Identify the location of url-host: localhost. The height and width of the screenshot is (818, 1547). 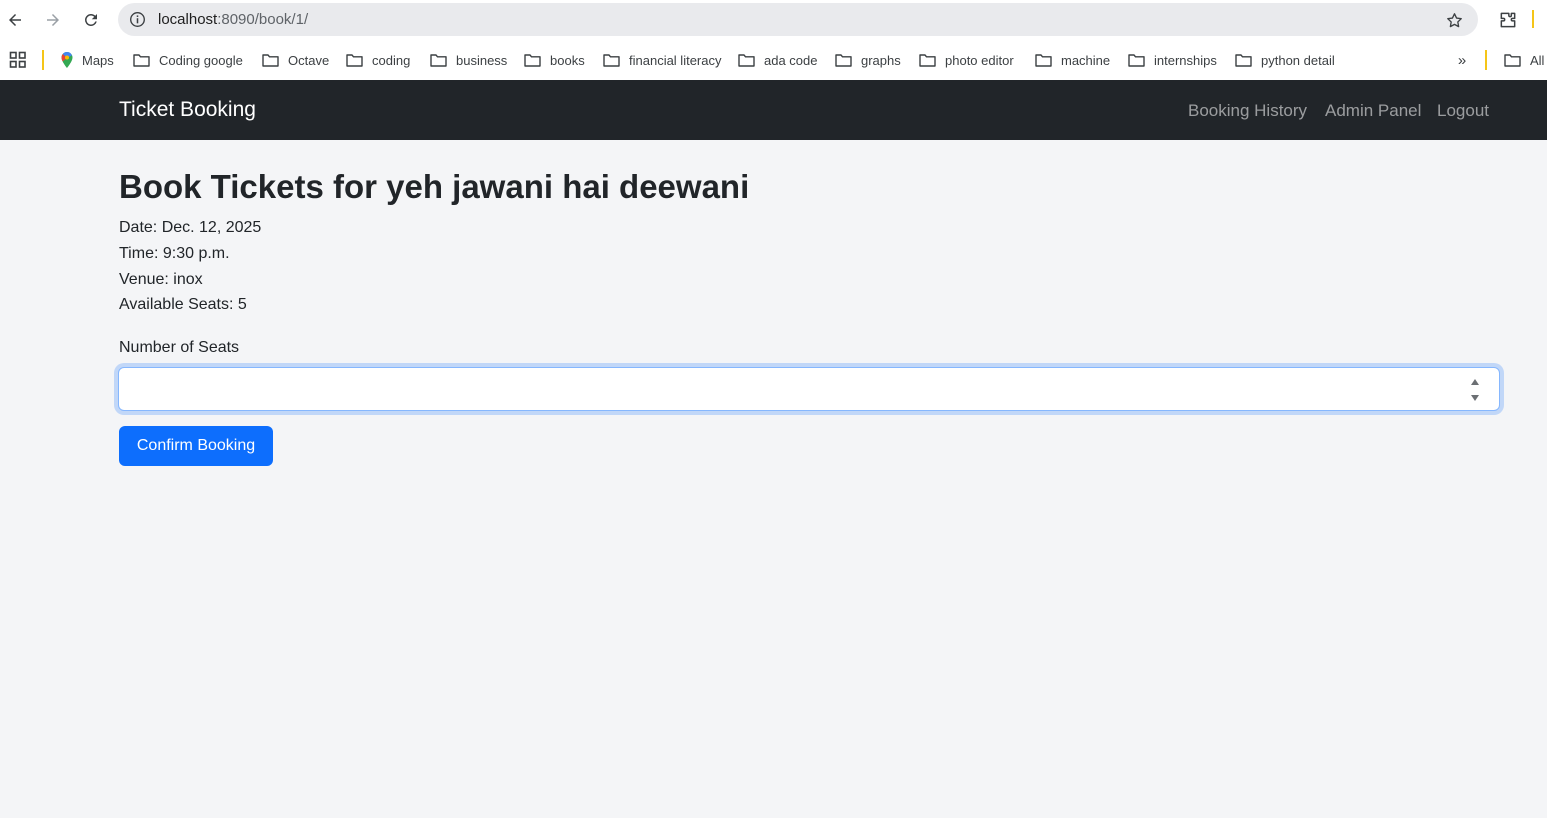
(188, 19).